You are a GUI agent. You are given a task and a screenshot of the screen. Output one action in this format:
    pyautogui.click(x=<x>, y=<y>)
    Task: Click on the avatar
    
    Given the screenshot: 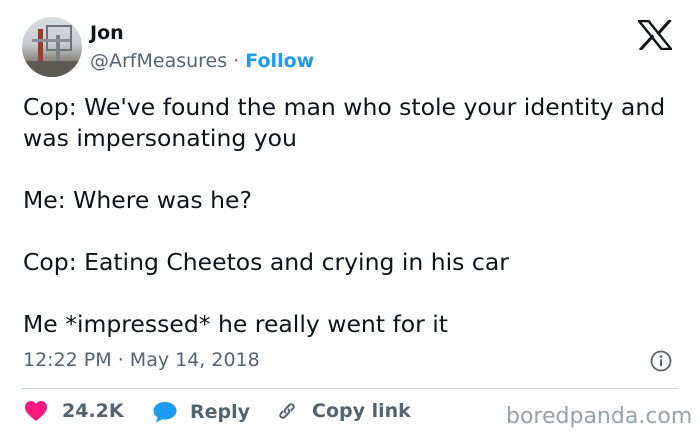 What is the action you would take?
    pyautogui.click(x=52, y=47)
    